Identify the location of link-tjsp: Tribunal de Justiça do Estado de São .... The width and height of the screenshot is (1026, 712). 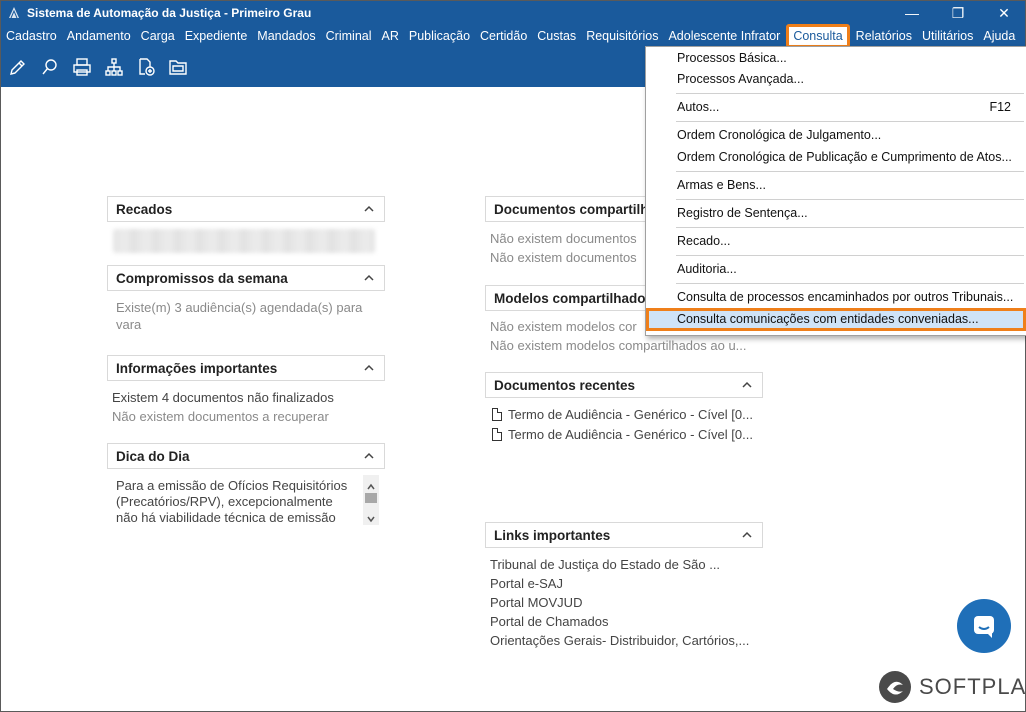
(605, 564).